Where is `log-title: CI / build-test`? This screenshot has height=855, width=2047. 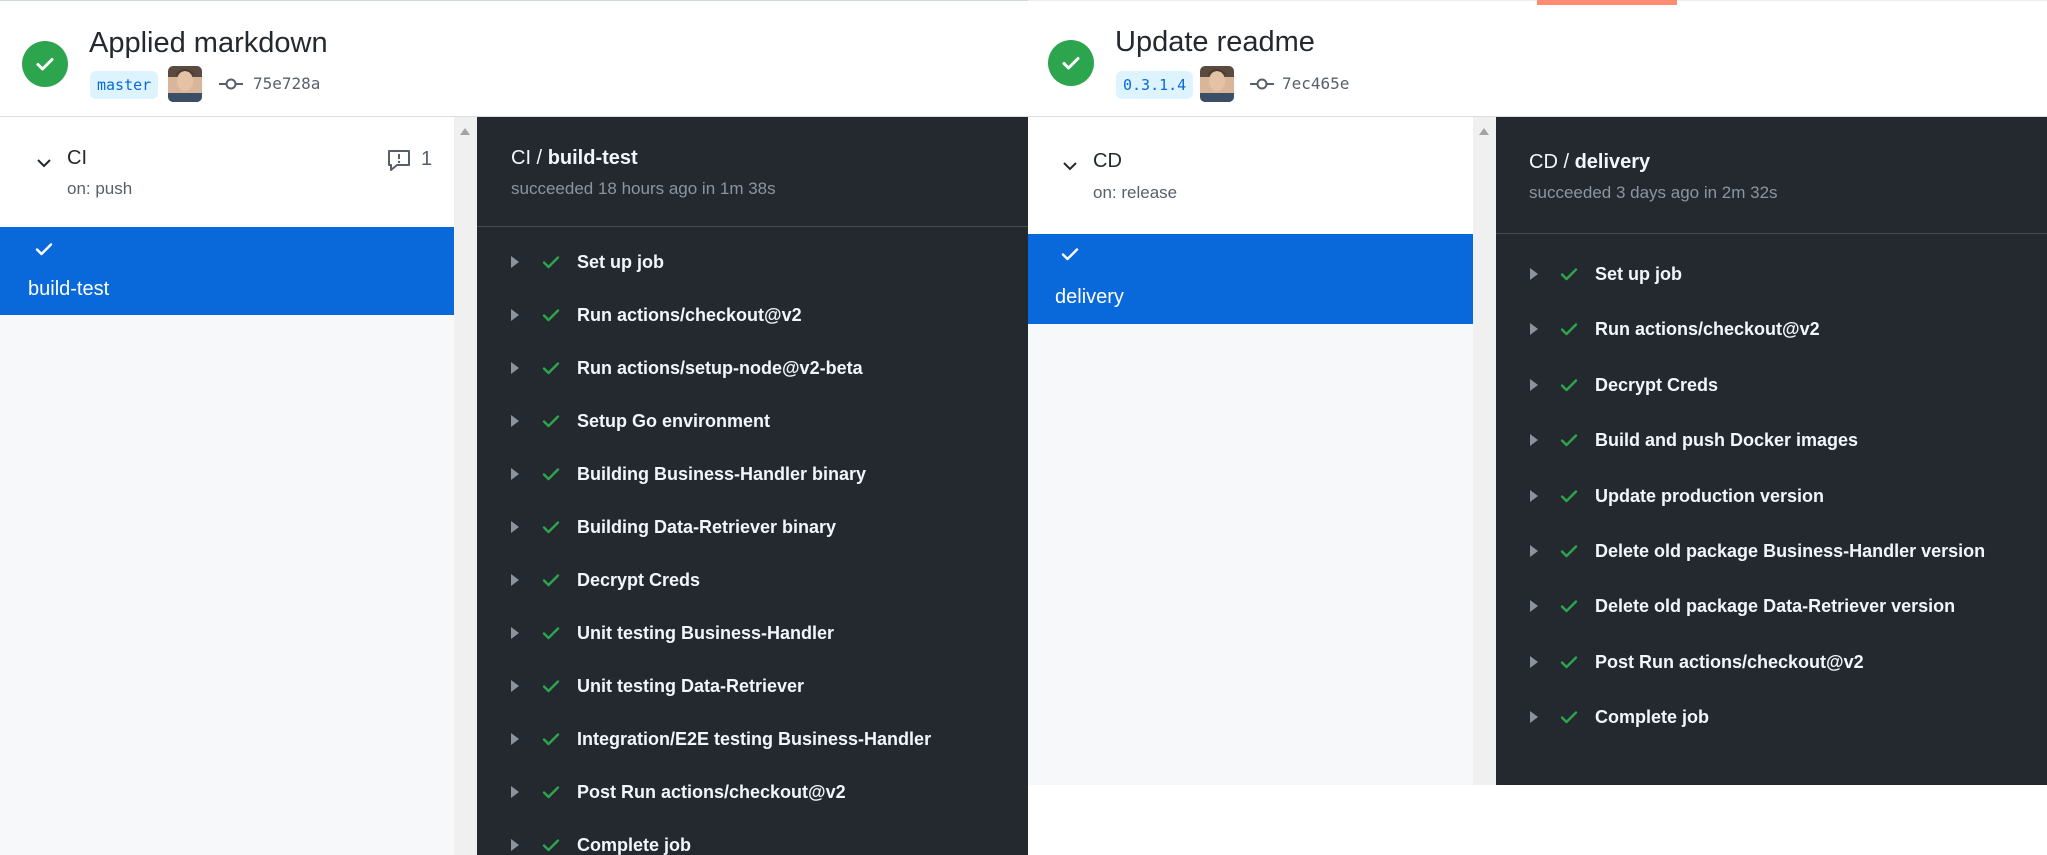 log-title: CI / build-test is located at coordinates (574, 158).